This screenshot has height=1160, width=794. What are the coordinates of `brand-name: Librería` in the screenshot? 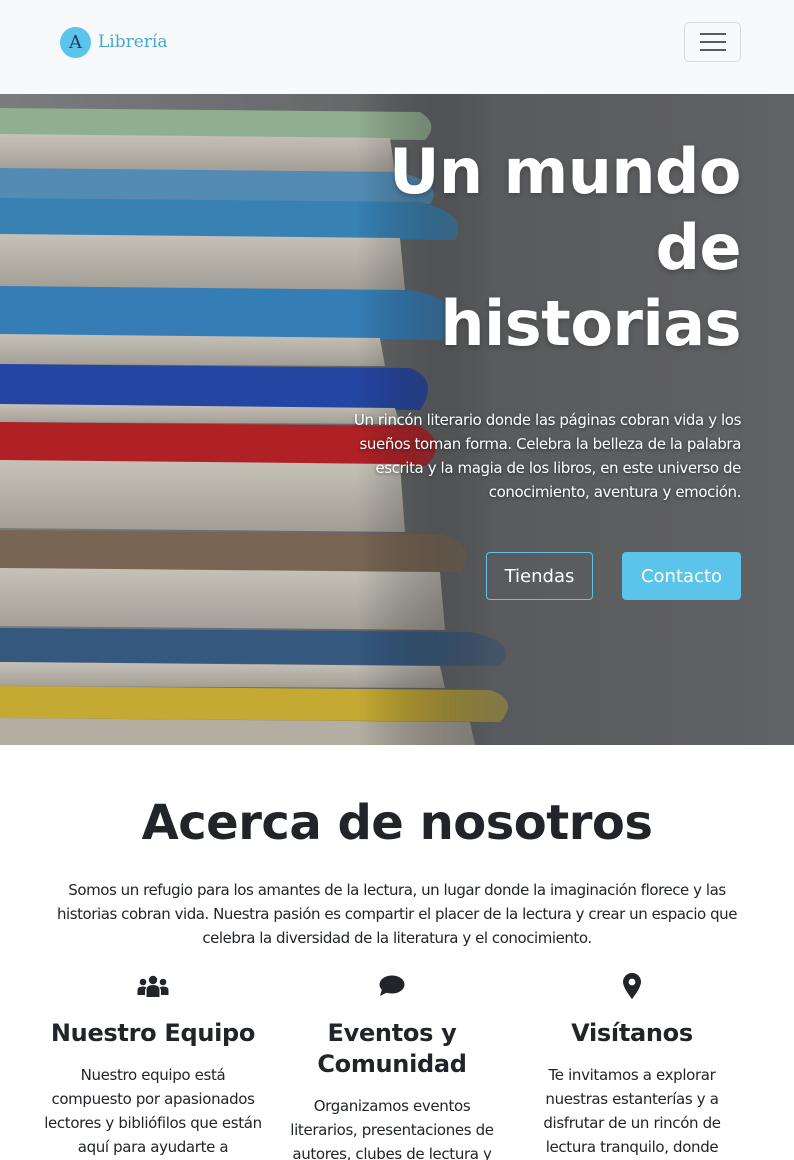 It's located at (133, 42).